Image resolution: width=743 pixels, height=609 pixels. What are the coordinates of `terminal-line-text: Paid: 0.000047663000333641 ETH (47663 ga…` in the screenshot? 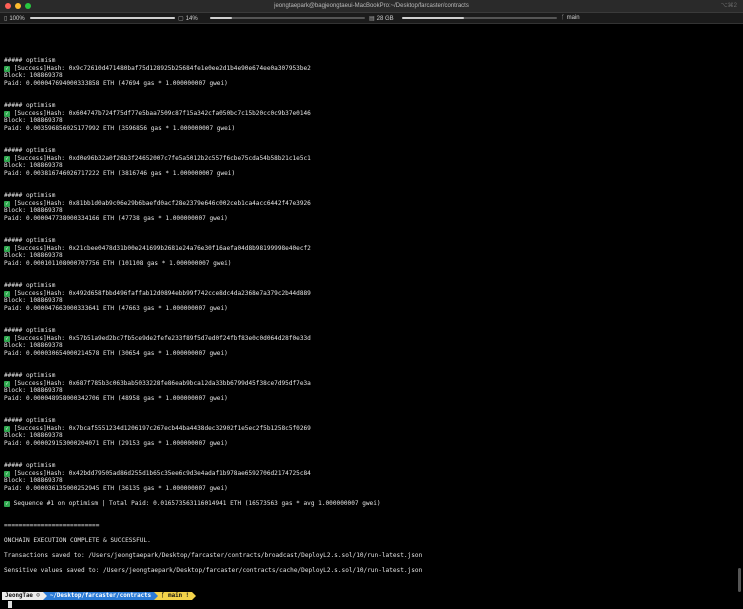 It's located at (116, 308).